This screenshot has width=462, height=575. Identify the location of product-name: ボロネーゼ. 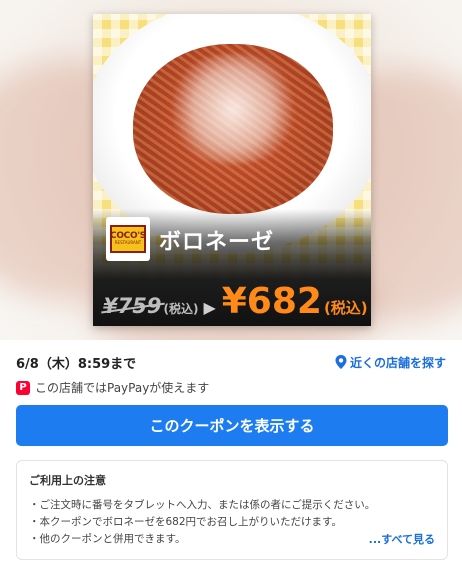
(217, 242).